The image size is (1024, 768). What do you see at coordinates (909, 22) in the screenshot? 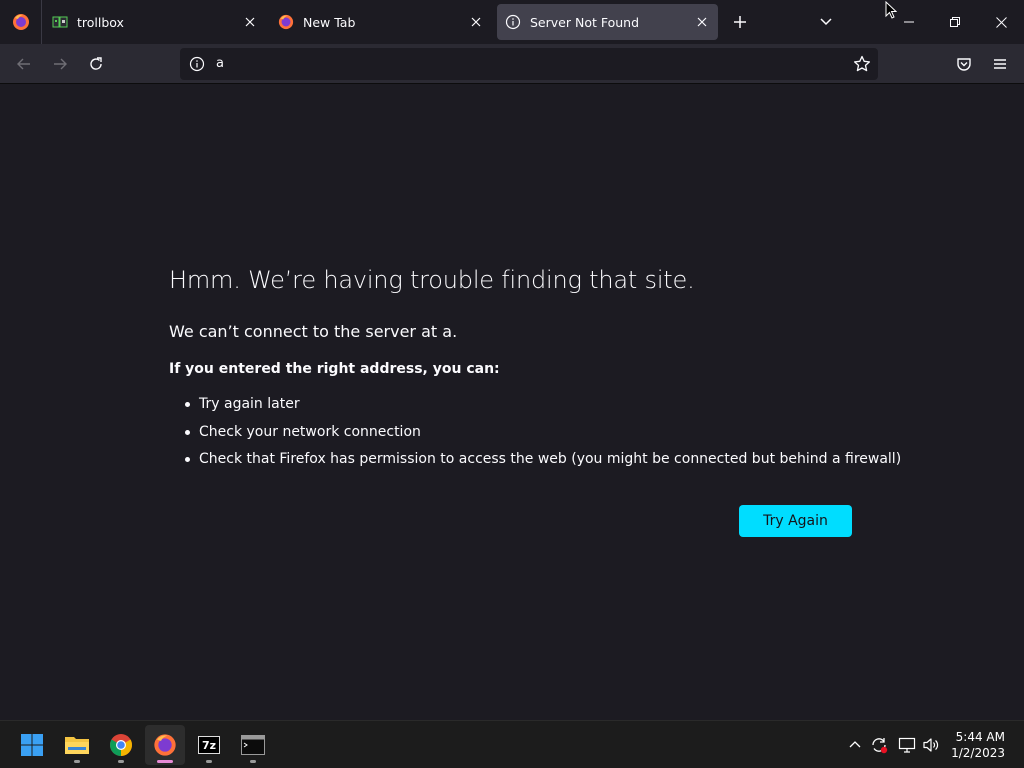
I see `minimize-icon` at bounding box center [909, 22].